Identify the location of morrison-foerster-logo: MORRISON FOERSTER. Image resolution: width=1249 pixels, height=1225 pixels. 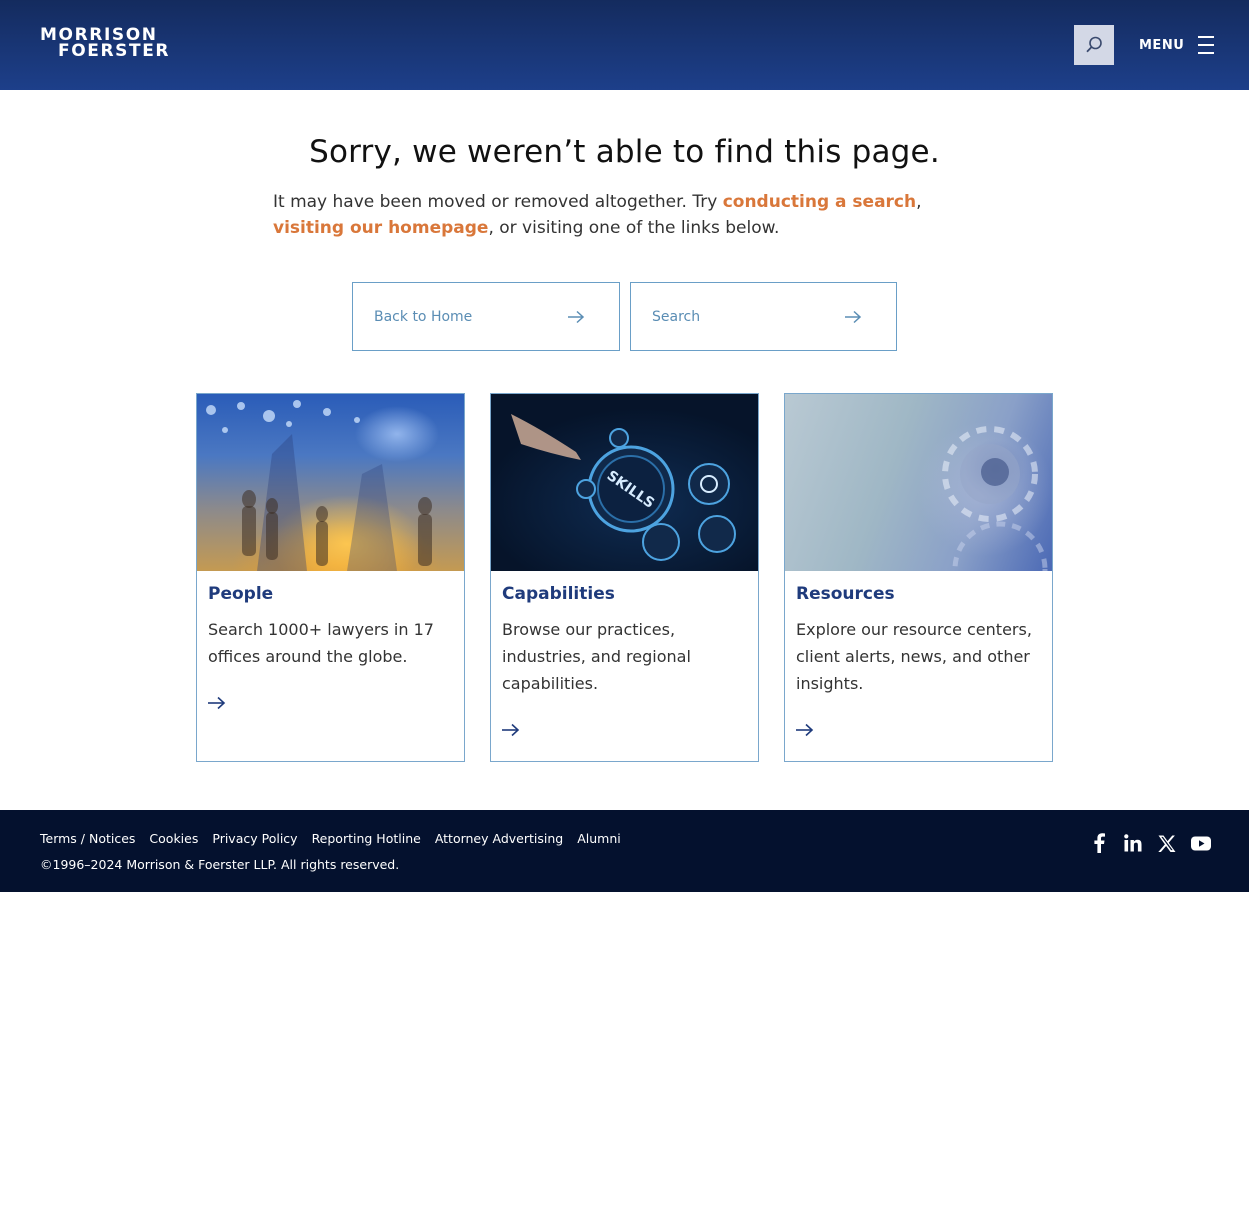
(105, 44).